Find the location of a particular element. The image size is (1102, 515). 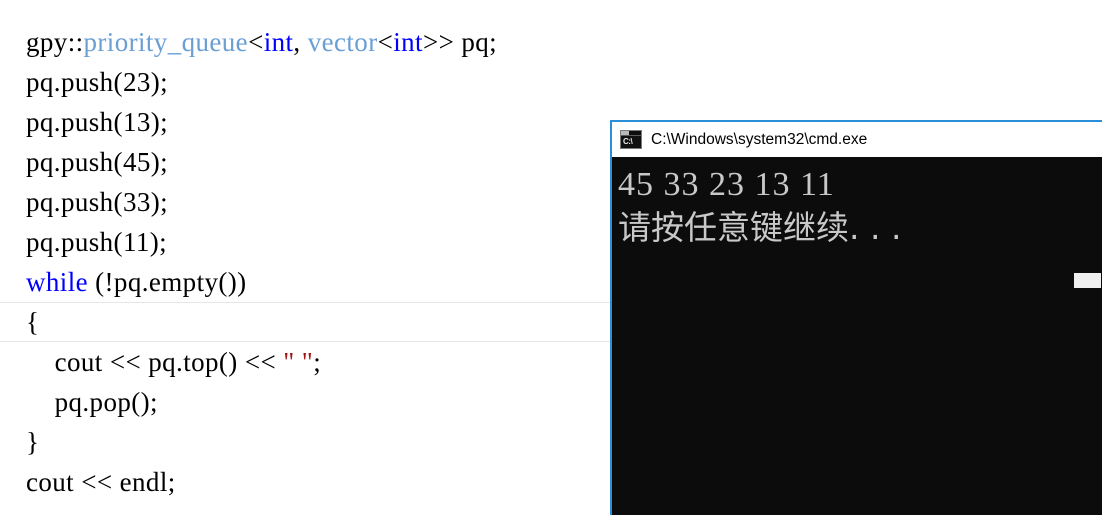

console-title-text: C:\Windows\system32\cmd.exe is located at coordinates (759, 139).